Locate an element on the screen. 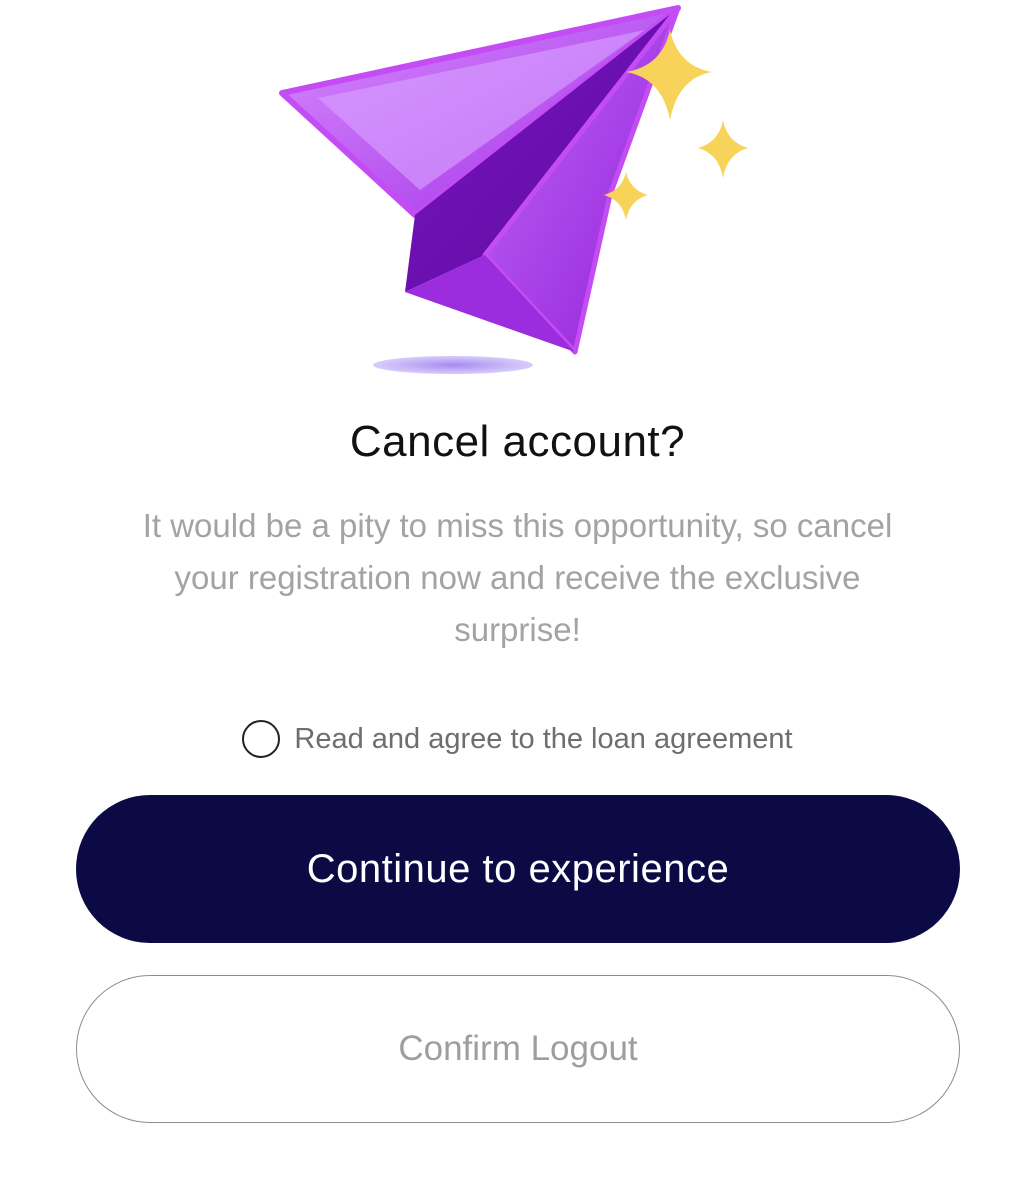  radio-circle-icon is located at coordinates (261, 739).